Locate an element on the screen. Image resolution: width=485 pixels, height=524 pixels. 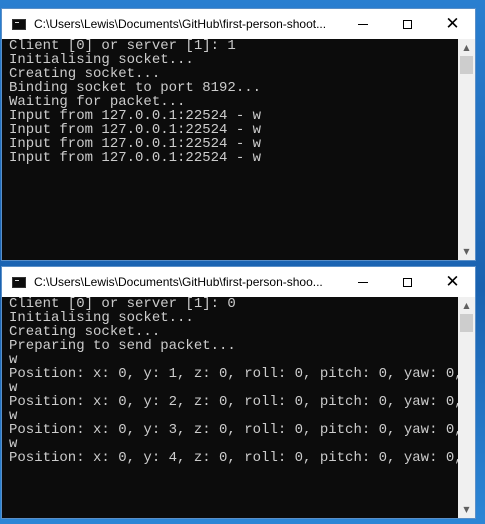
console-line: Client [0] or server [1]: 1 is located at coordinates (122, 46).